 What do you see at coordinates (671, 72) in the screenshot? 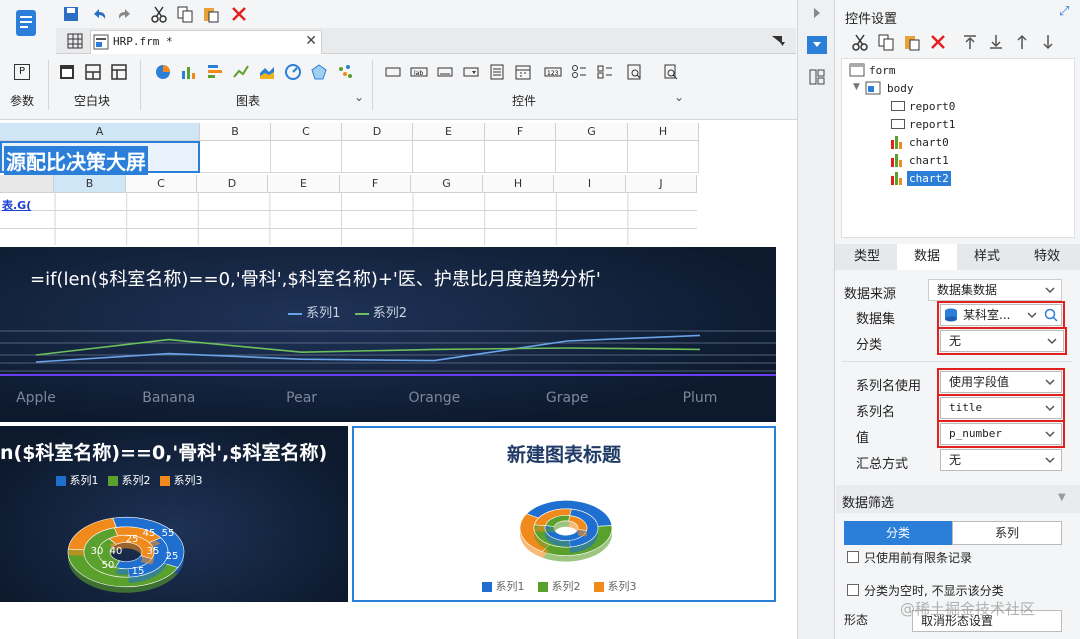
I see `search-widget-icon` at bounding box center [671, 72].